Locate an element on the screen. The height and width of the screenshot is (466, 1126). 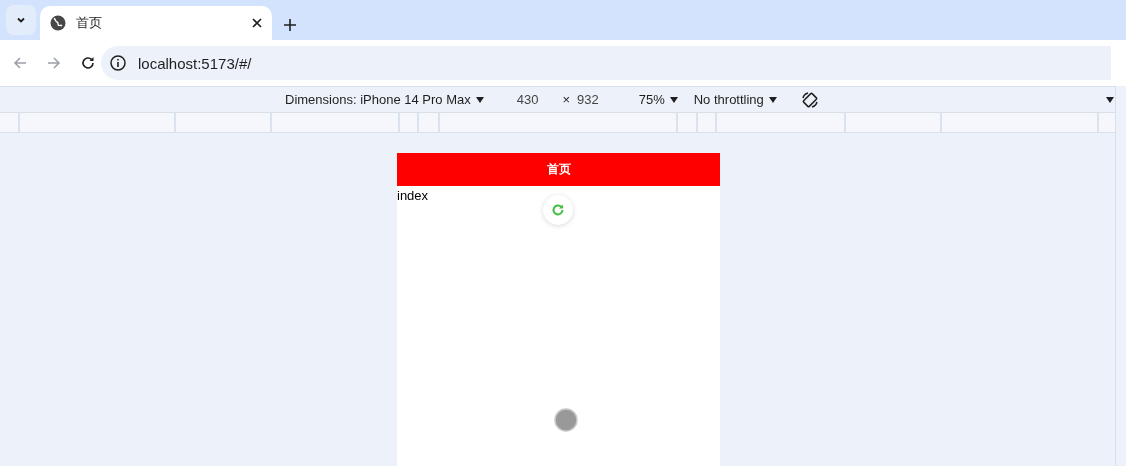
refresh-icon is located at coordinates (558, 210).